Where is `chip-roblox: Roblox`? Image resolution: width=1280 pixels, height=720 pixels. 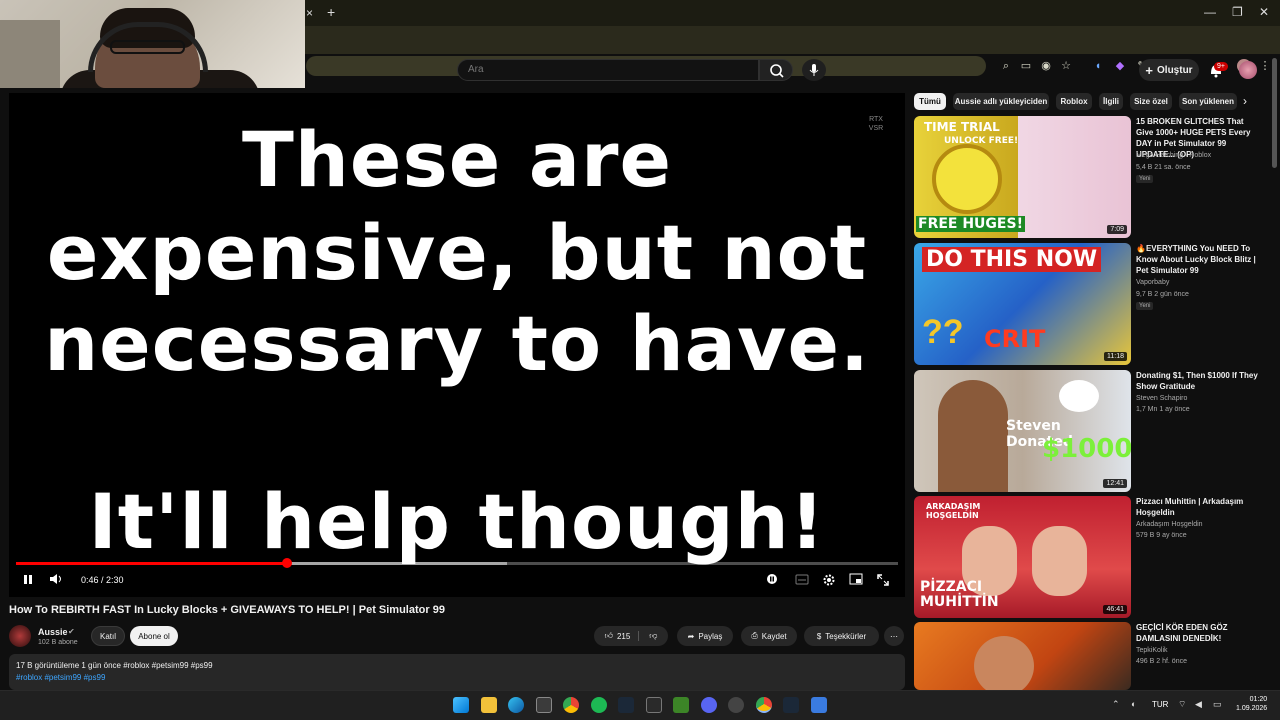
chip-roblox: Roblox is located at coordinates (1074, 101).